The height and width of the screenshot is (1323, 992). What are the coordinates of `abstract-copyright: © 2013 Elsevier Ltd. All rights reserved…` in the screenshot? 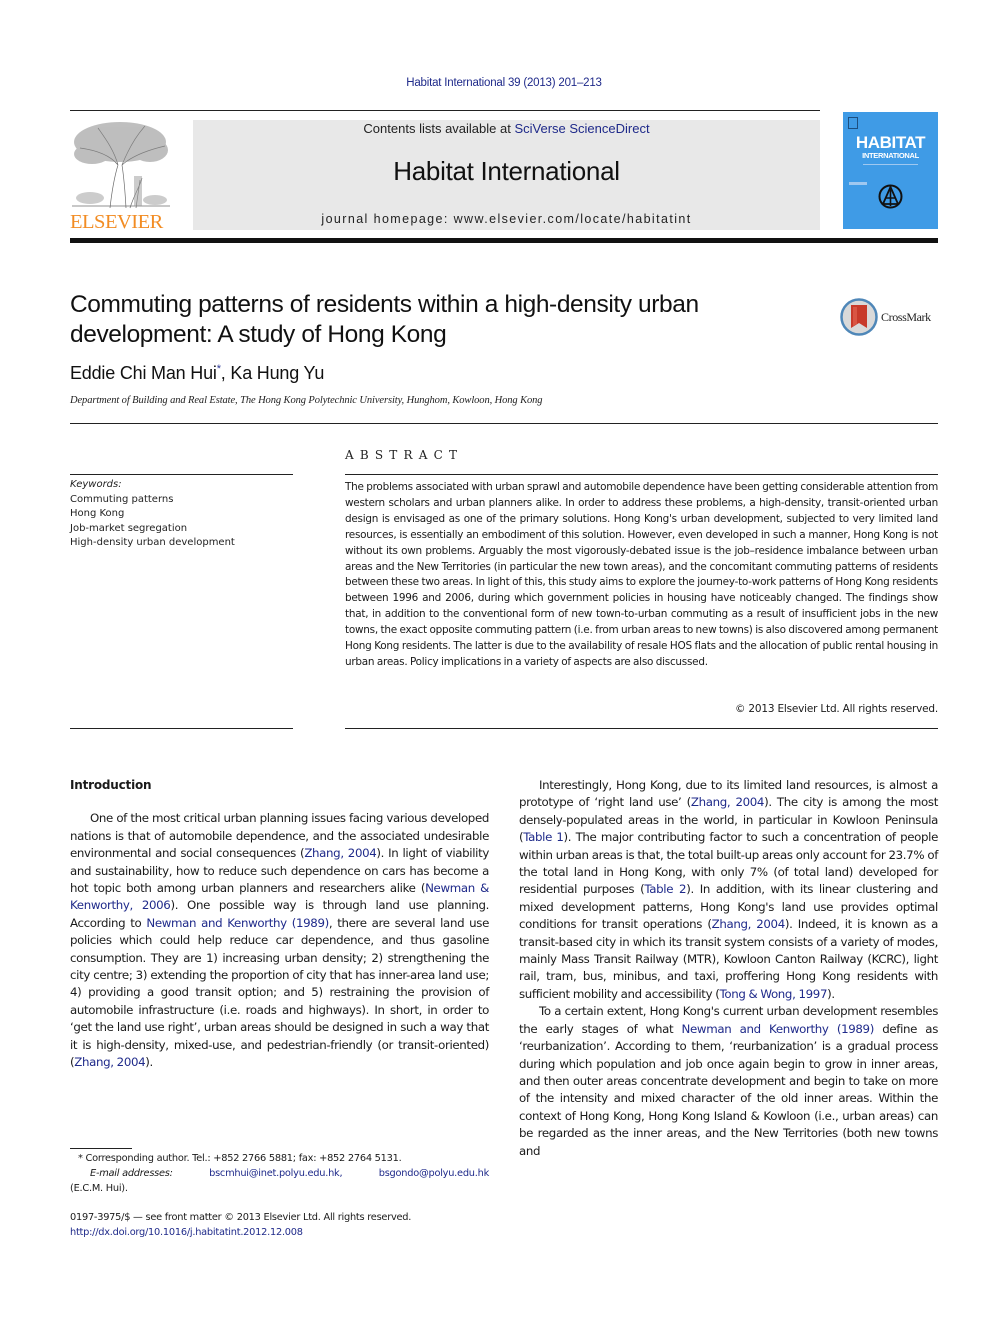 It's located at (836, 709).